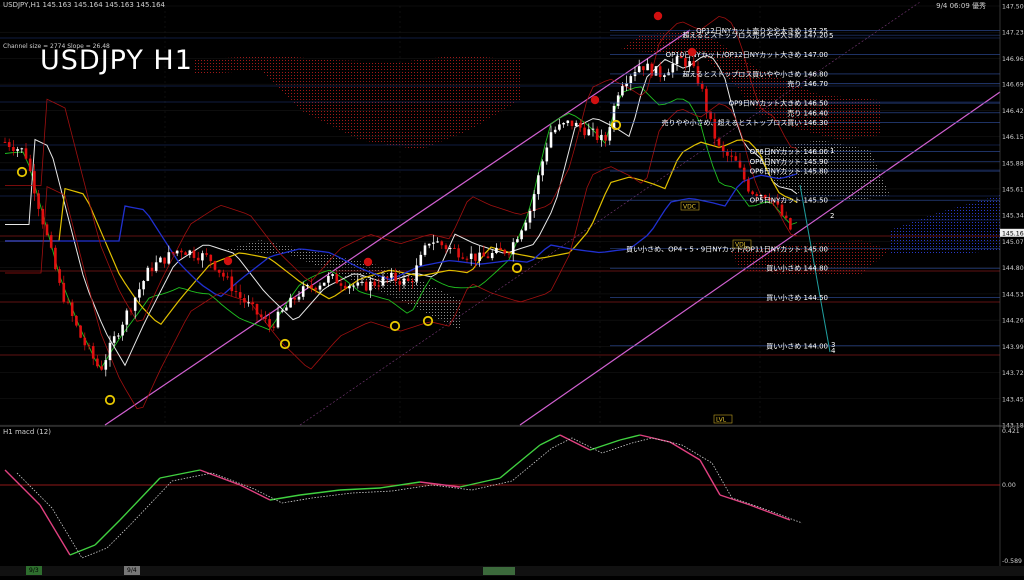 This screenshot has width=1024, height=580. I want to click on macd-zero-label: 0.00, so click(1009, 485).